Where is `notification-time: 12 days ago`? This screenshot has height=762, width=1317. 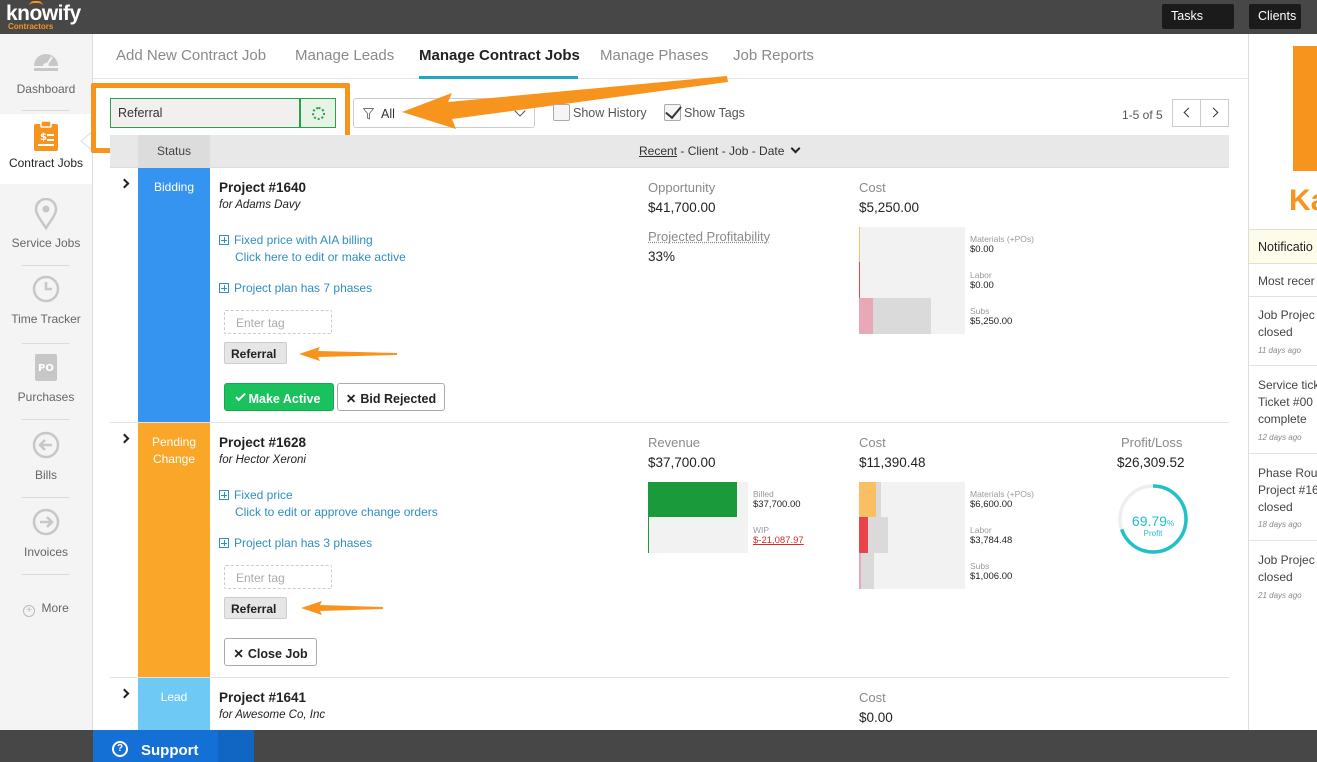
notification-time: 12 days ago is located at coordinates (1280, 437).